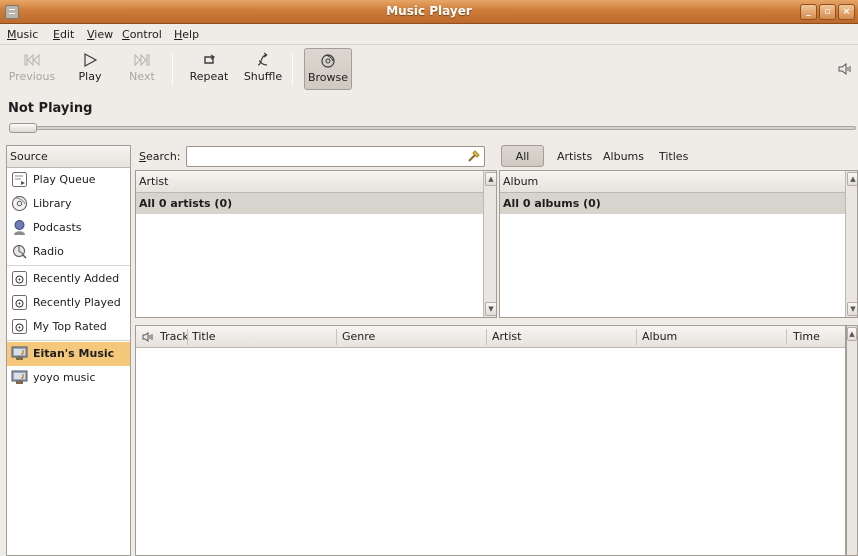 Image resolution: width=858 pixels, height=556 pixels. Describe the element at coordinates (623, 156) in the screenshot. I see `filter-albums-button: Albums` at that location.